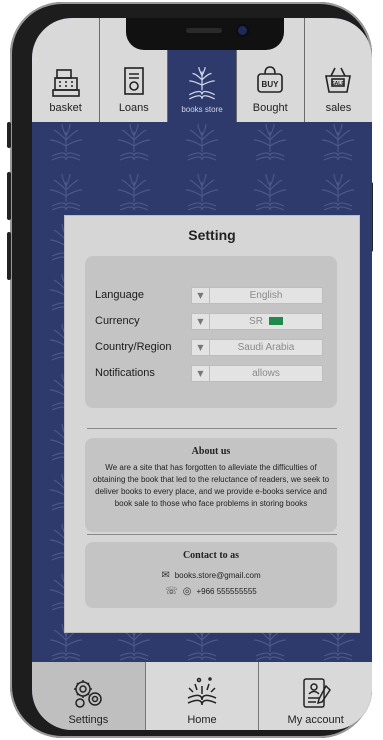  I want to click on cash-register-icon, so click(65, 83).